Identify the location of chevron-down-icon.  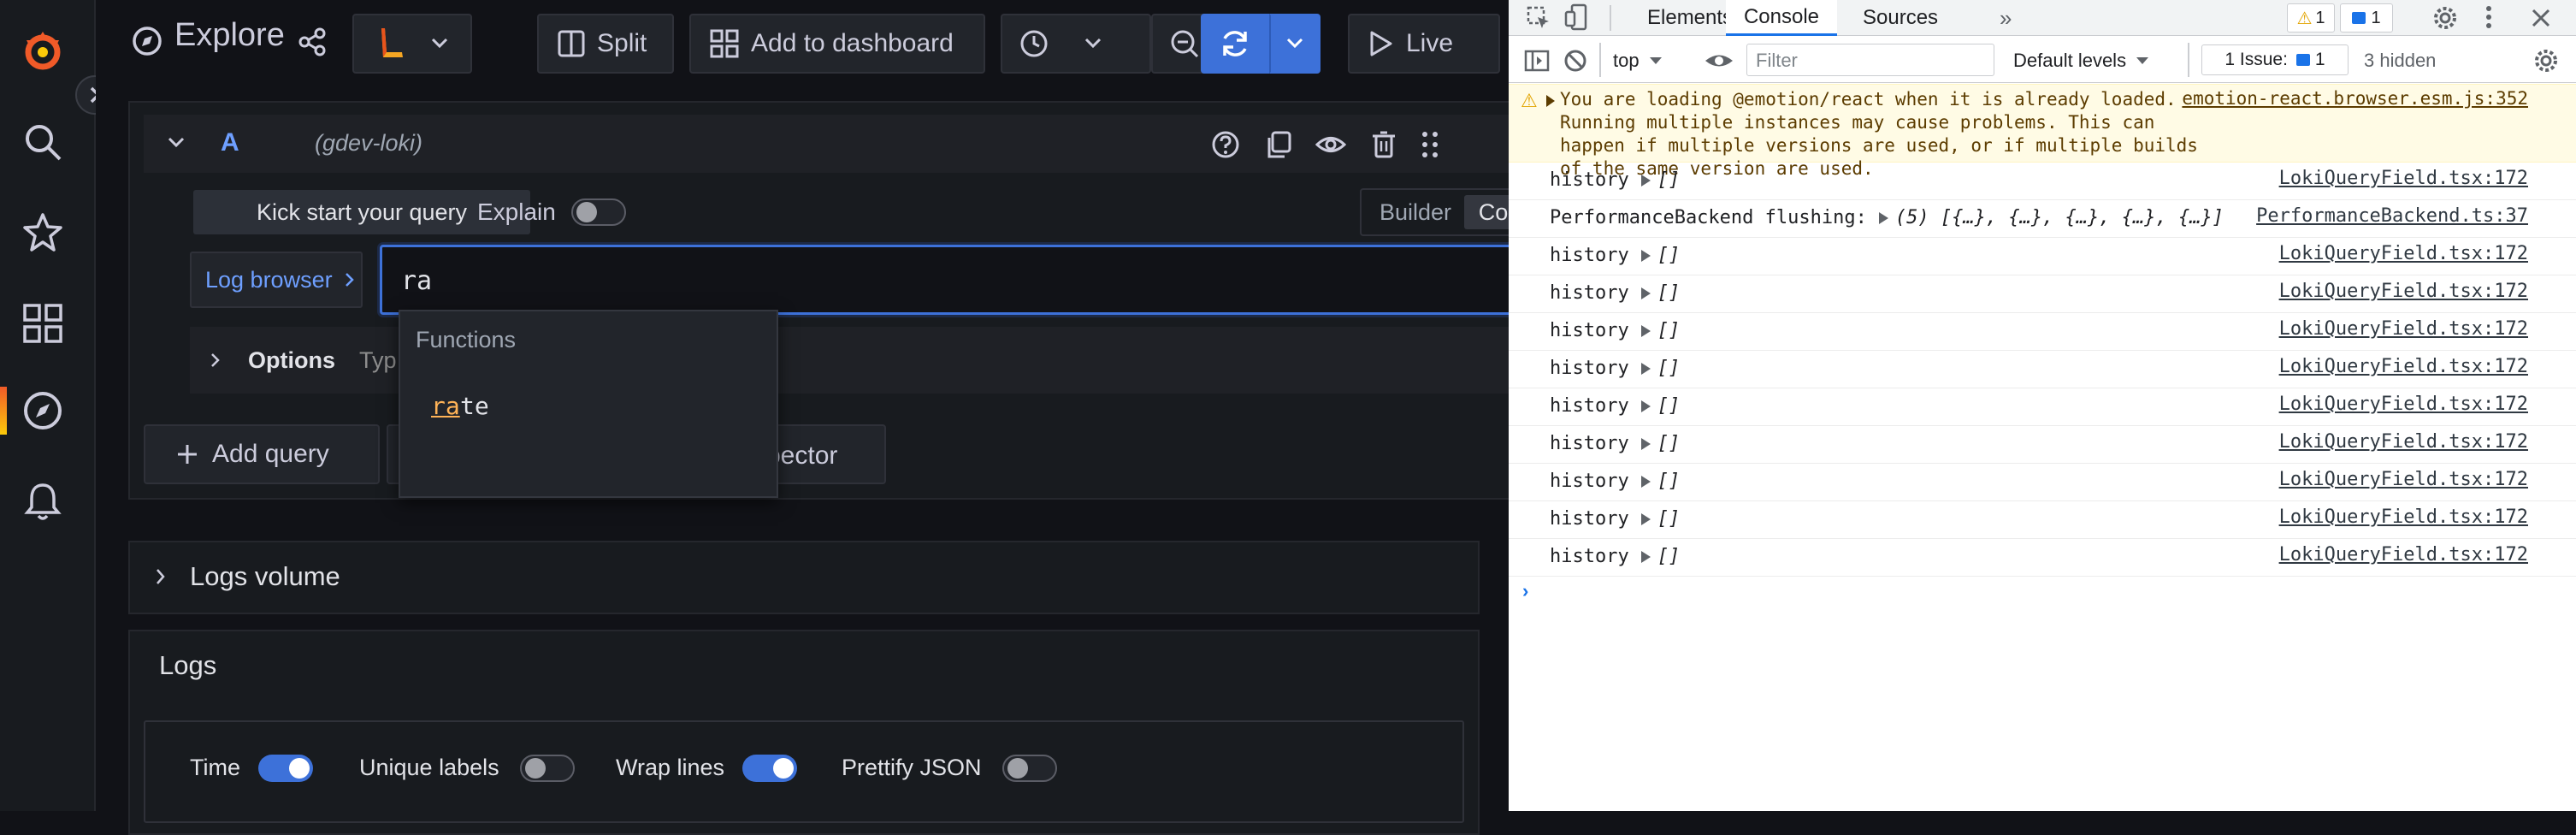
(1294, 43).